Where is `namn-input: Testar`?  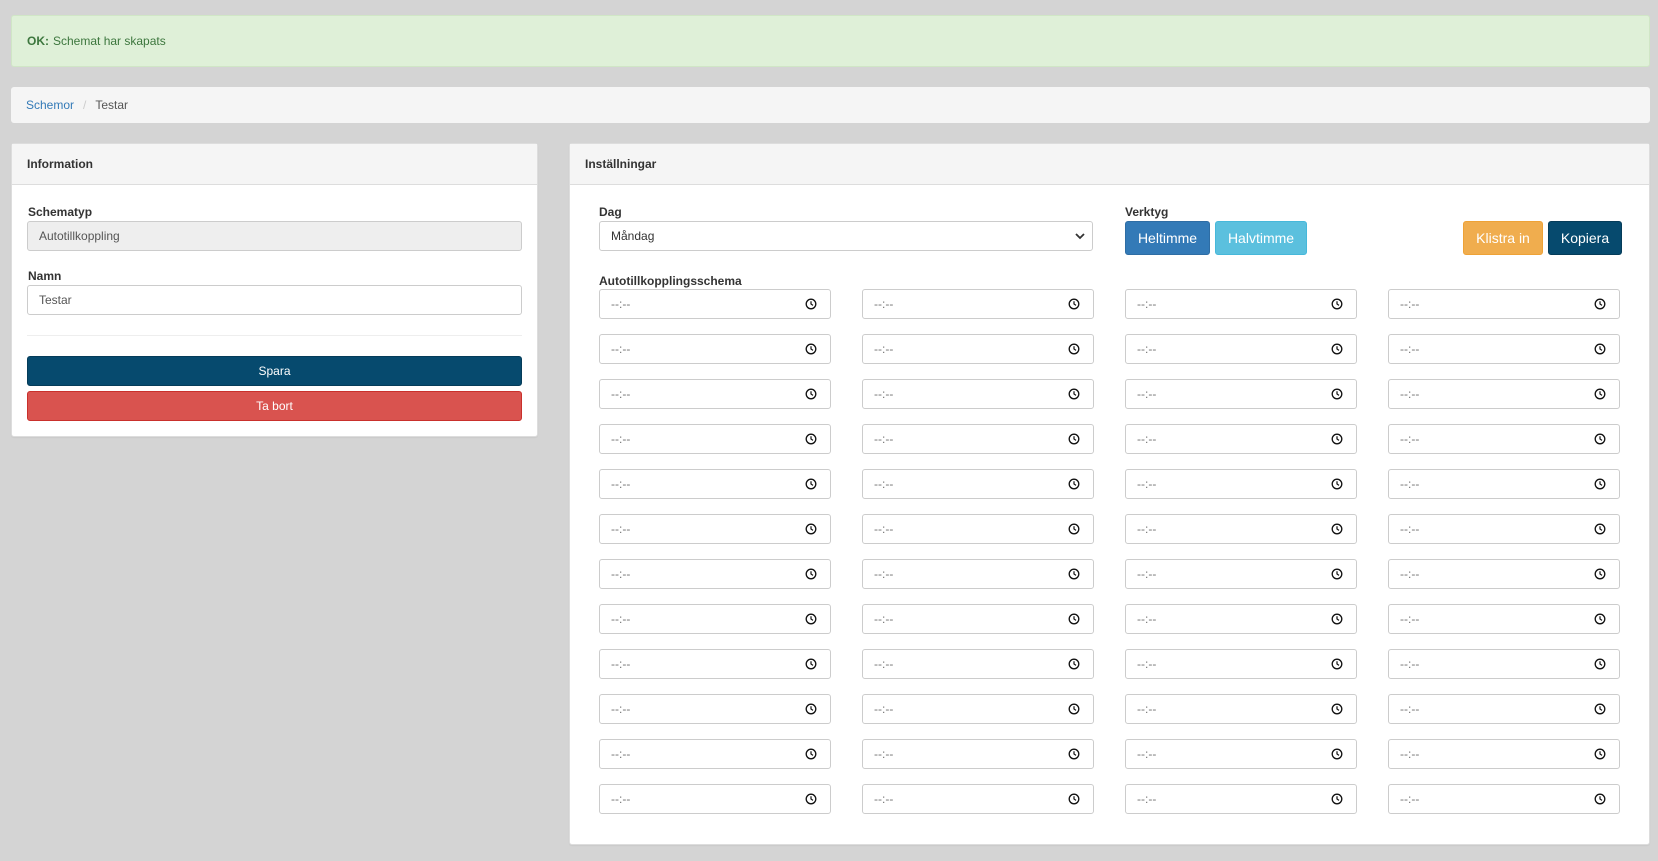
namn-input: Testar is located at coordinates (274, 300).